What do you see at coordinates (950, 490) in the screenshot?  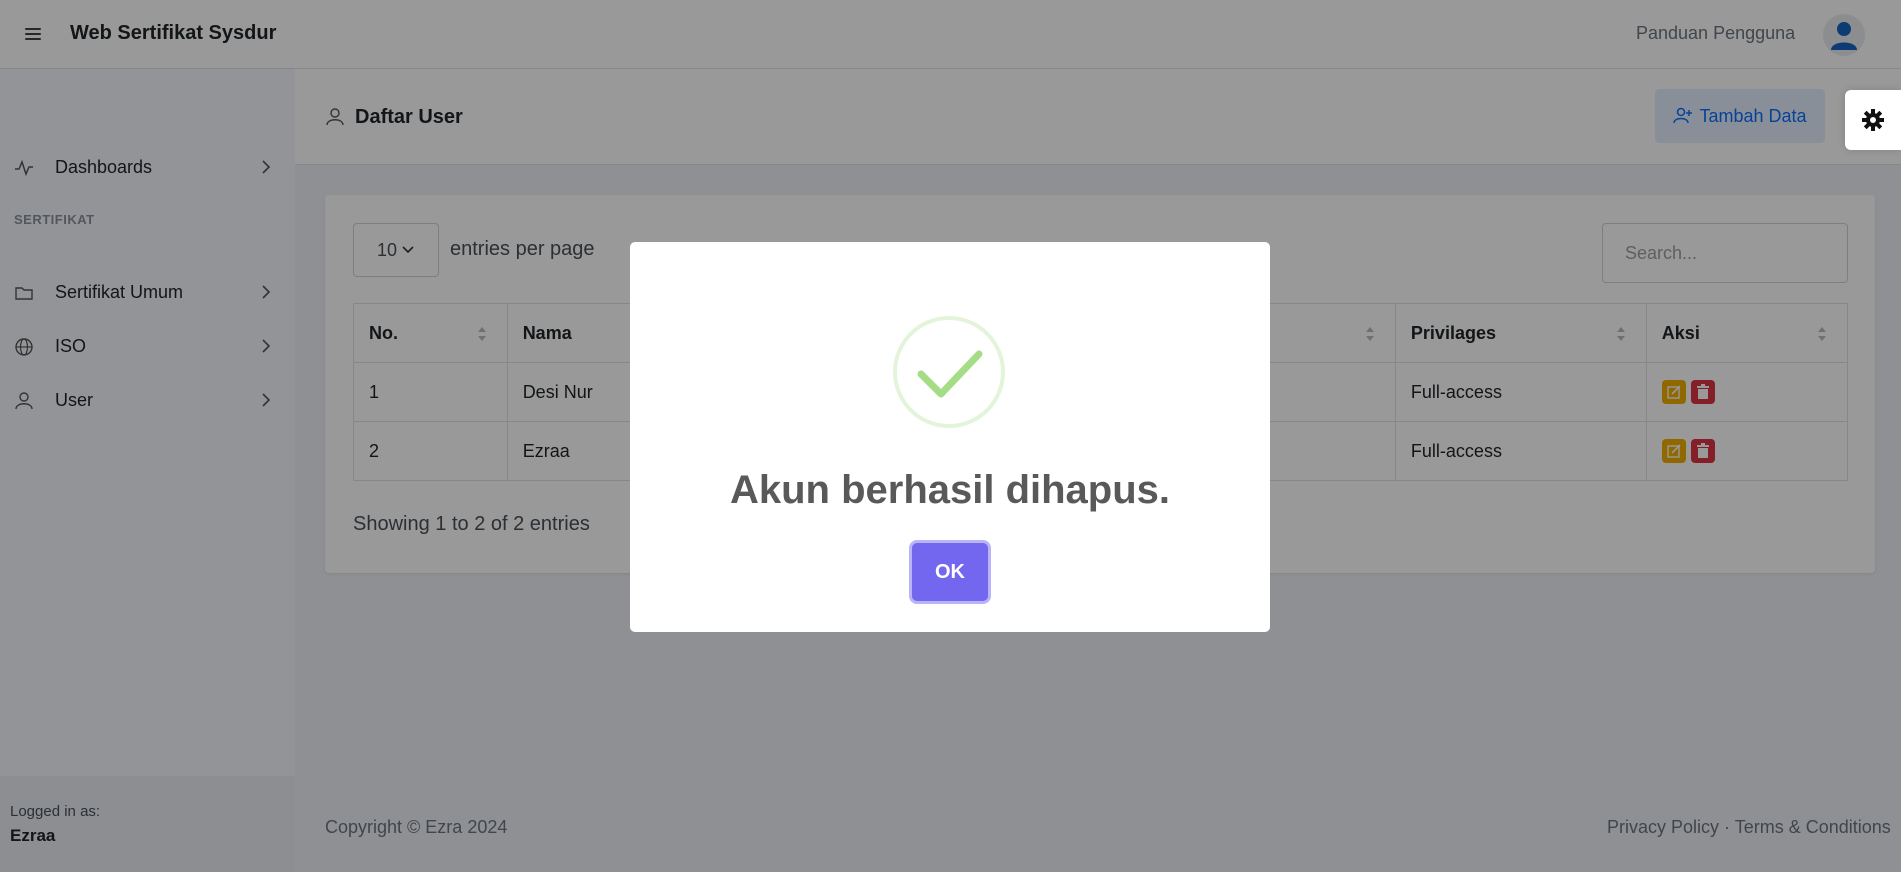 I see `dialog-title: Akun berhasil dihapus.` at bounding box center [950, 490].